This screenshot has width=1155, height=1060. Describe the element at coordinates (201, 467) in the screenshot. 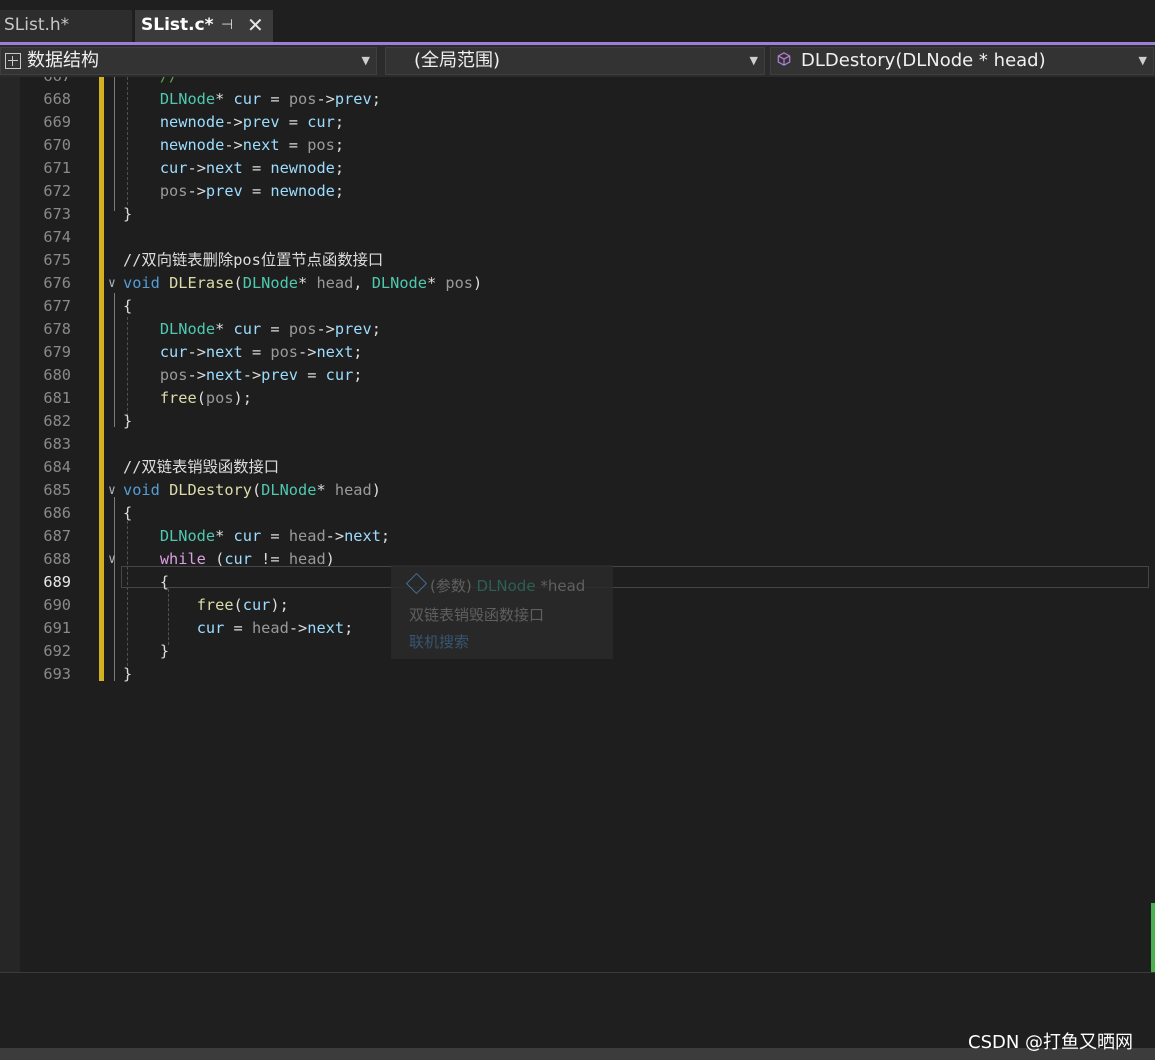

I see `code-text: //双链表销毁函数接口` at that location.